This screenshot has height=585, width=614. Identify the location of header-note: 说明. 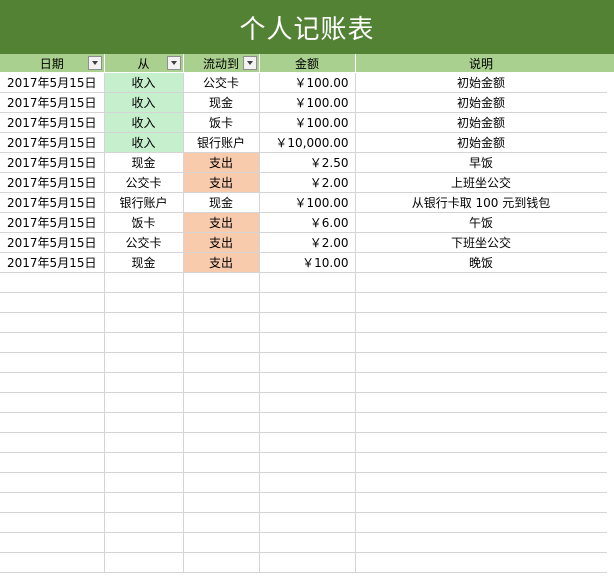
(481, 63).